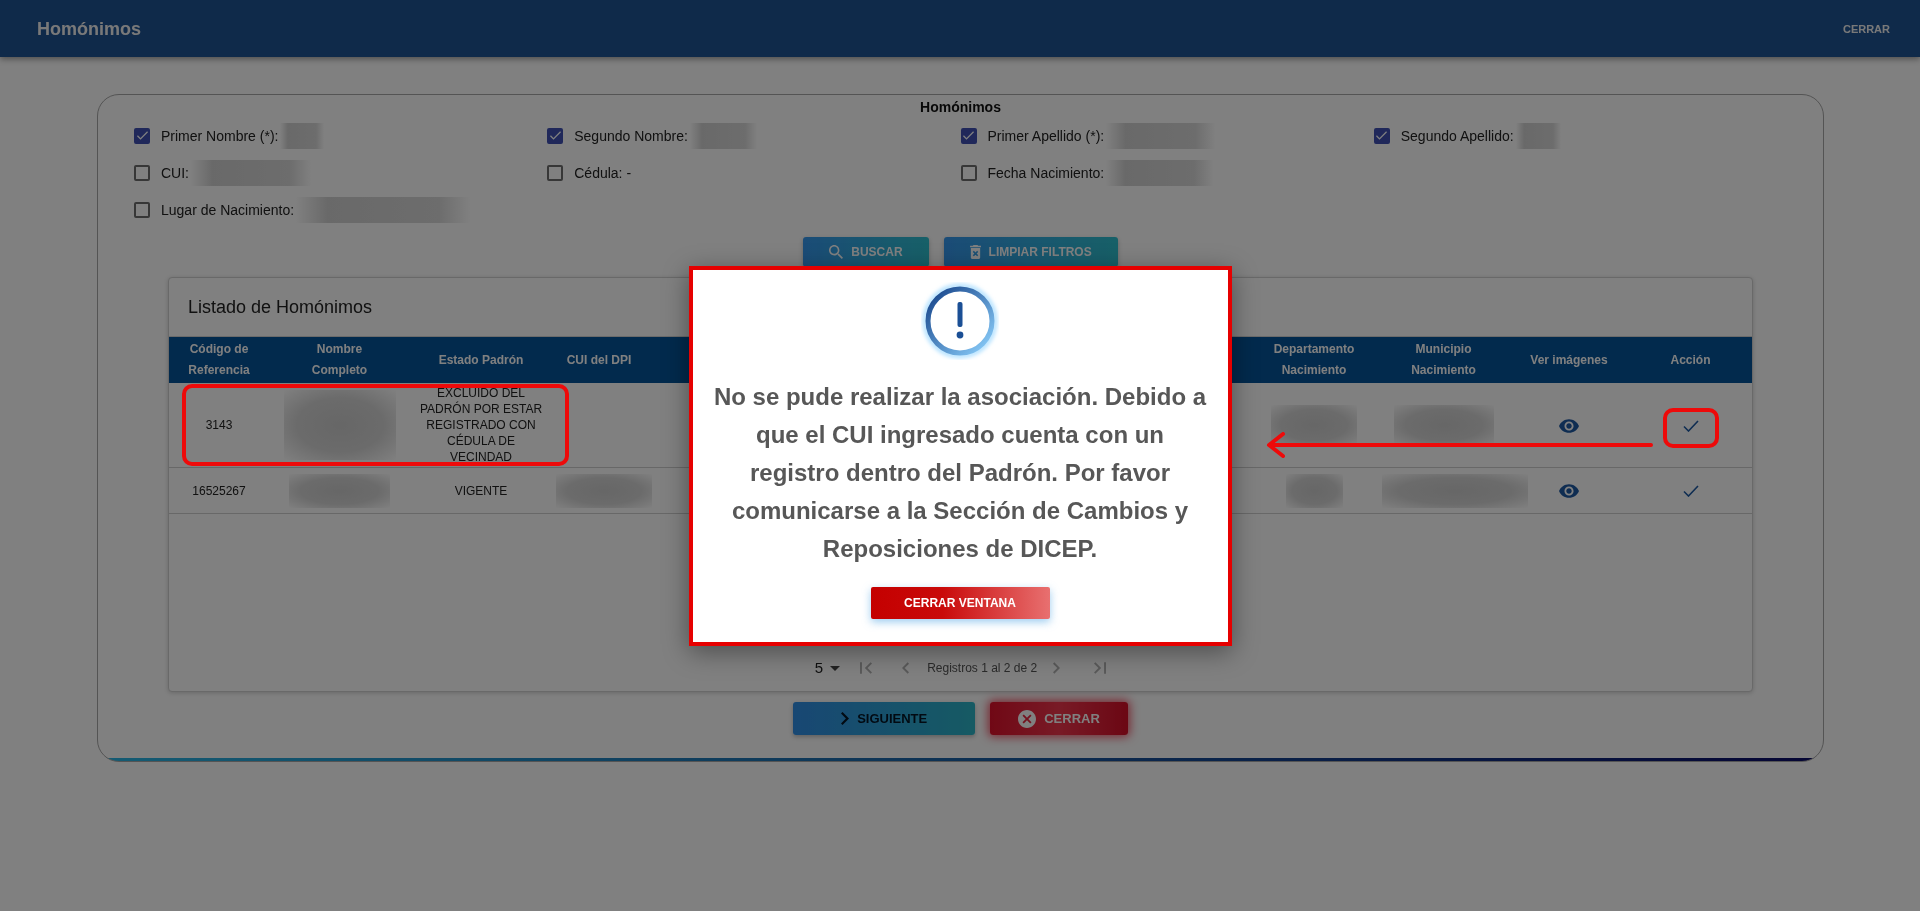 The width and height of the screenshot is (1920, 911). Describe the element at coordinates (481, 425) in the screenshot. I see `status-text: EXCLUIDO DEL PADRÓN POR ESTAR REGISTRADO CON CÉDULA DE VECINDAD` at that location.